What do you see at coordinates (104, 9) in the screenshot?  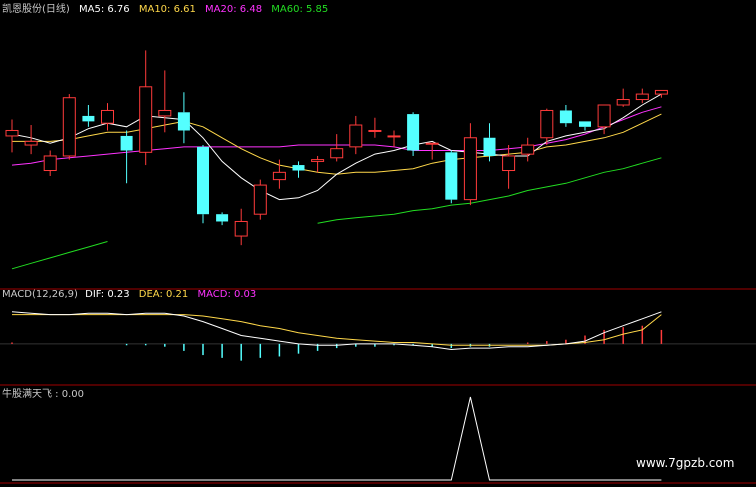 I see `ma5-readout: MA5: 6.76` at bounding box center [104, 9].